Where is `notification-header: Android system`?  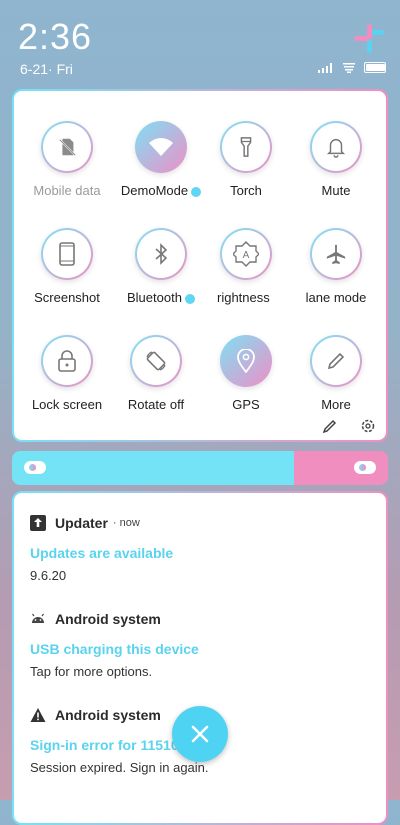
notification-header: Android system is located at coordinates (200, 619).